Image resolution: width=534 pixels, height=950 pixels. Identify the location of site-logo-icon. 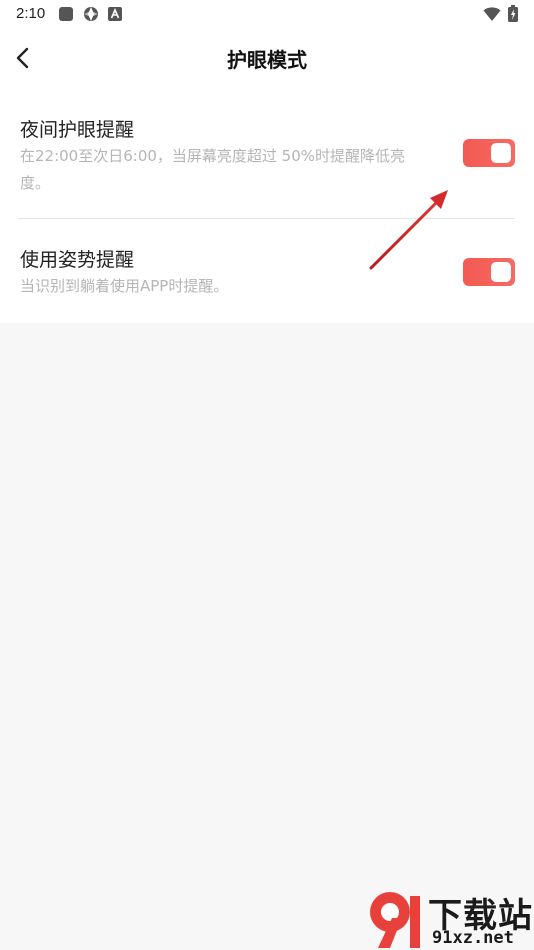
(395, 920).